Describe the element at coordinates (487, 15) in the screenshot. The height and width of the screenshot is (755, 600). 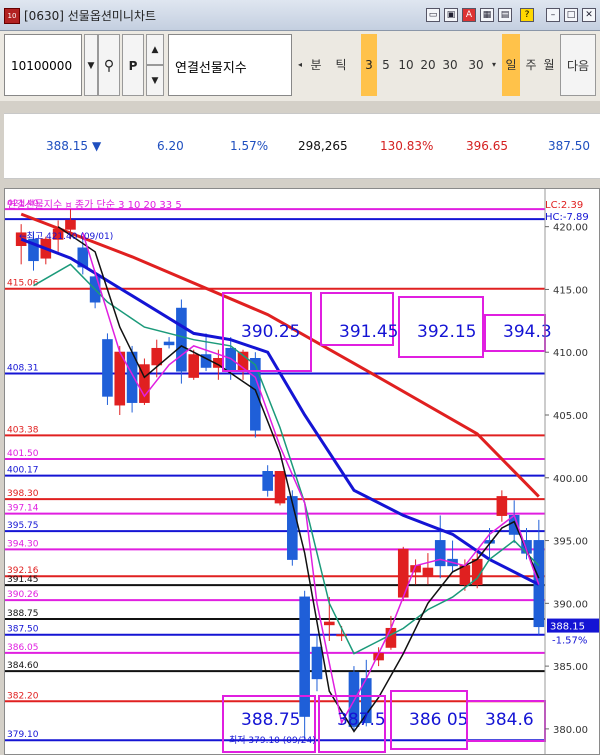
I see `grid-settings-icon: ▦` at that location.